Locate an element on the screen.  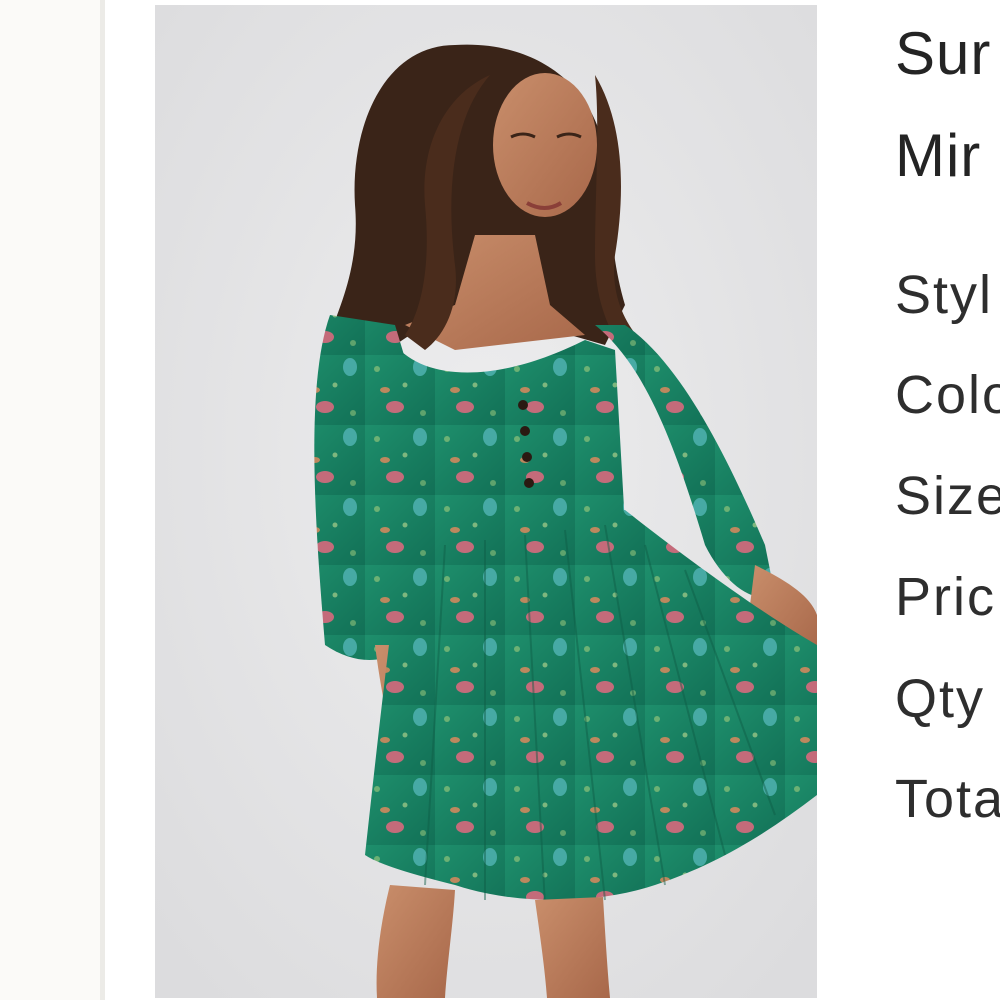
left-rail is located at coordinates (50, 500).